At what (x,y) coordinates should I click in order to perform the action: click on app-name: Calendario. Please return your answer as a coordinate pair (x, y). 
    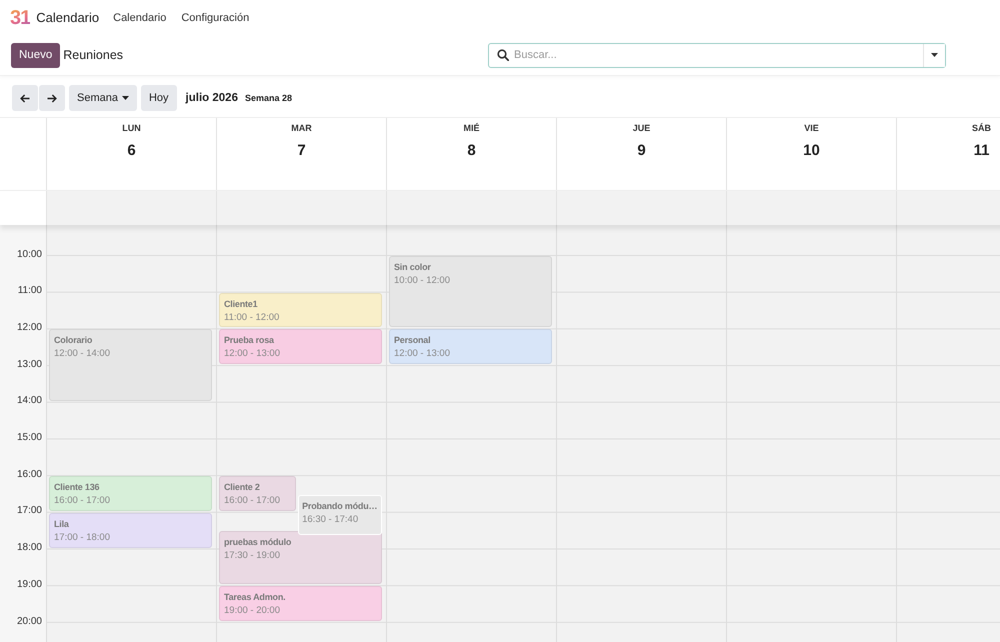
    Looking at the image, I should click on (68, 17).